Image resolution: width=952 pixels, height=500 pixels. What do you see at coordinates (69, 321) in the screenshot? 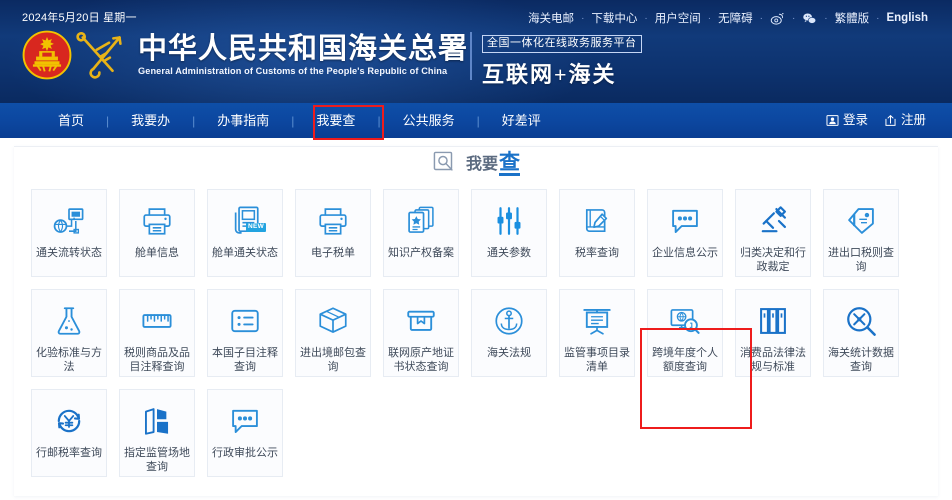
I see `flask-icon` at bounding box center [69, 321].